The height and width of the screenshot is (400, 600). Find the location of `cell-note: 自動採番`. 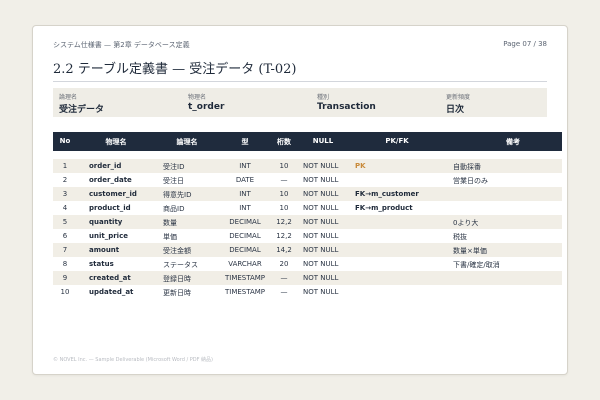

cell-note: 自動採番 is located at coordinates (467, 167).